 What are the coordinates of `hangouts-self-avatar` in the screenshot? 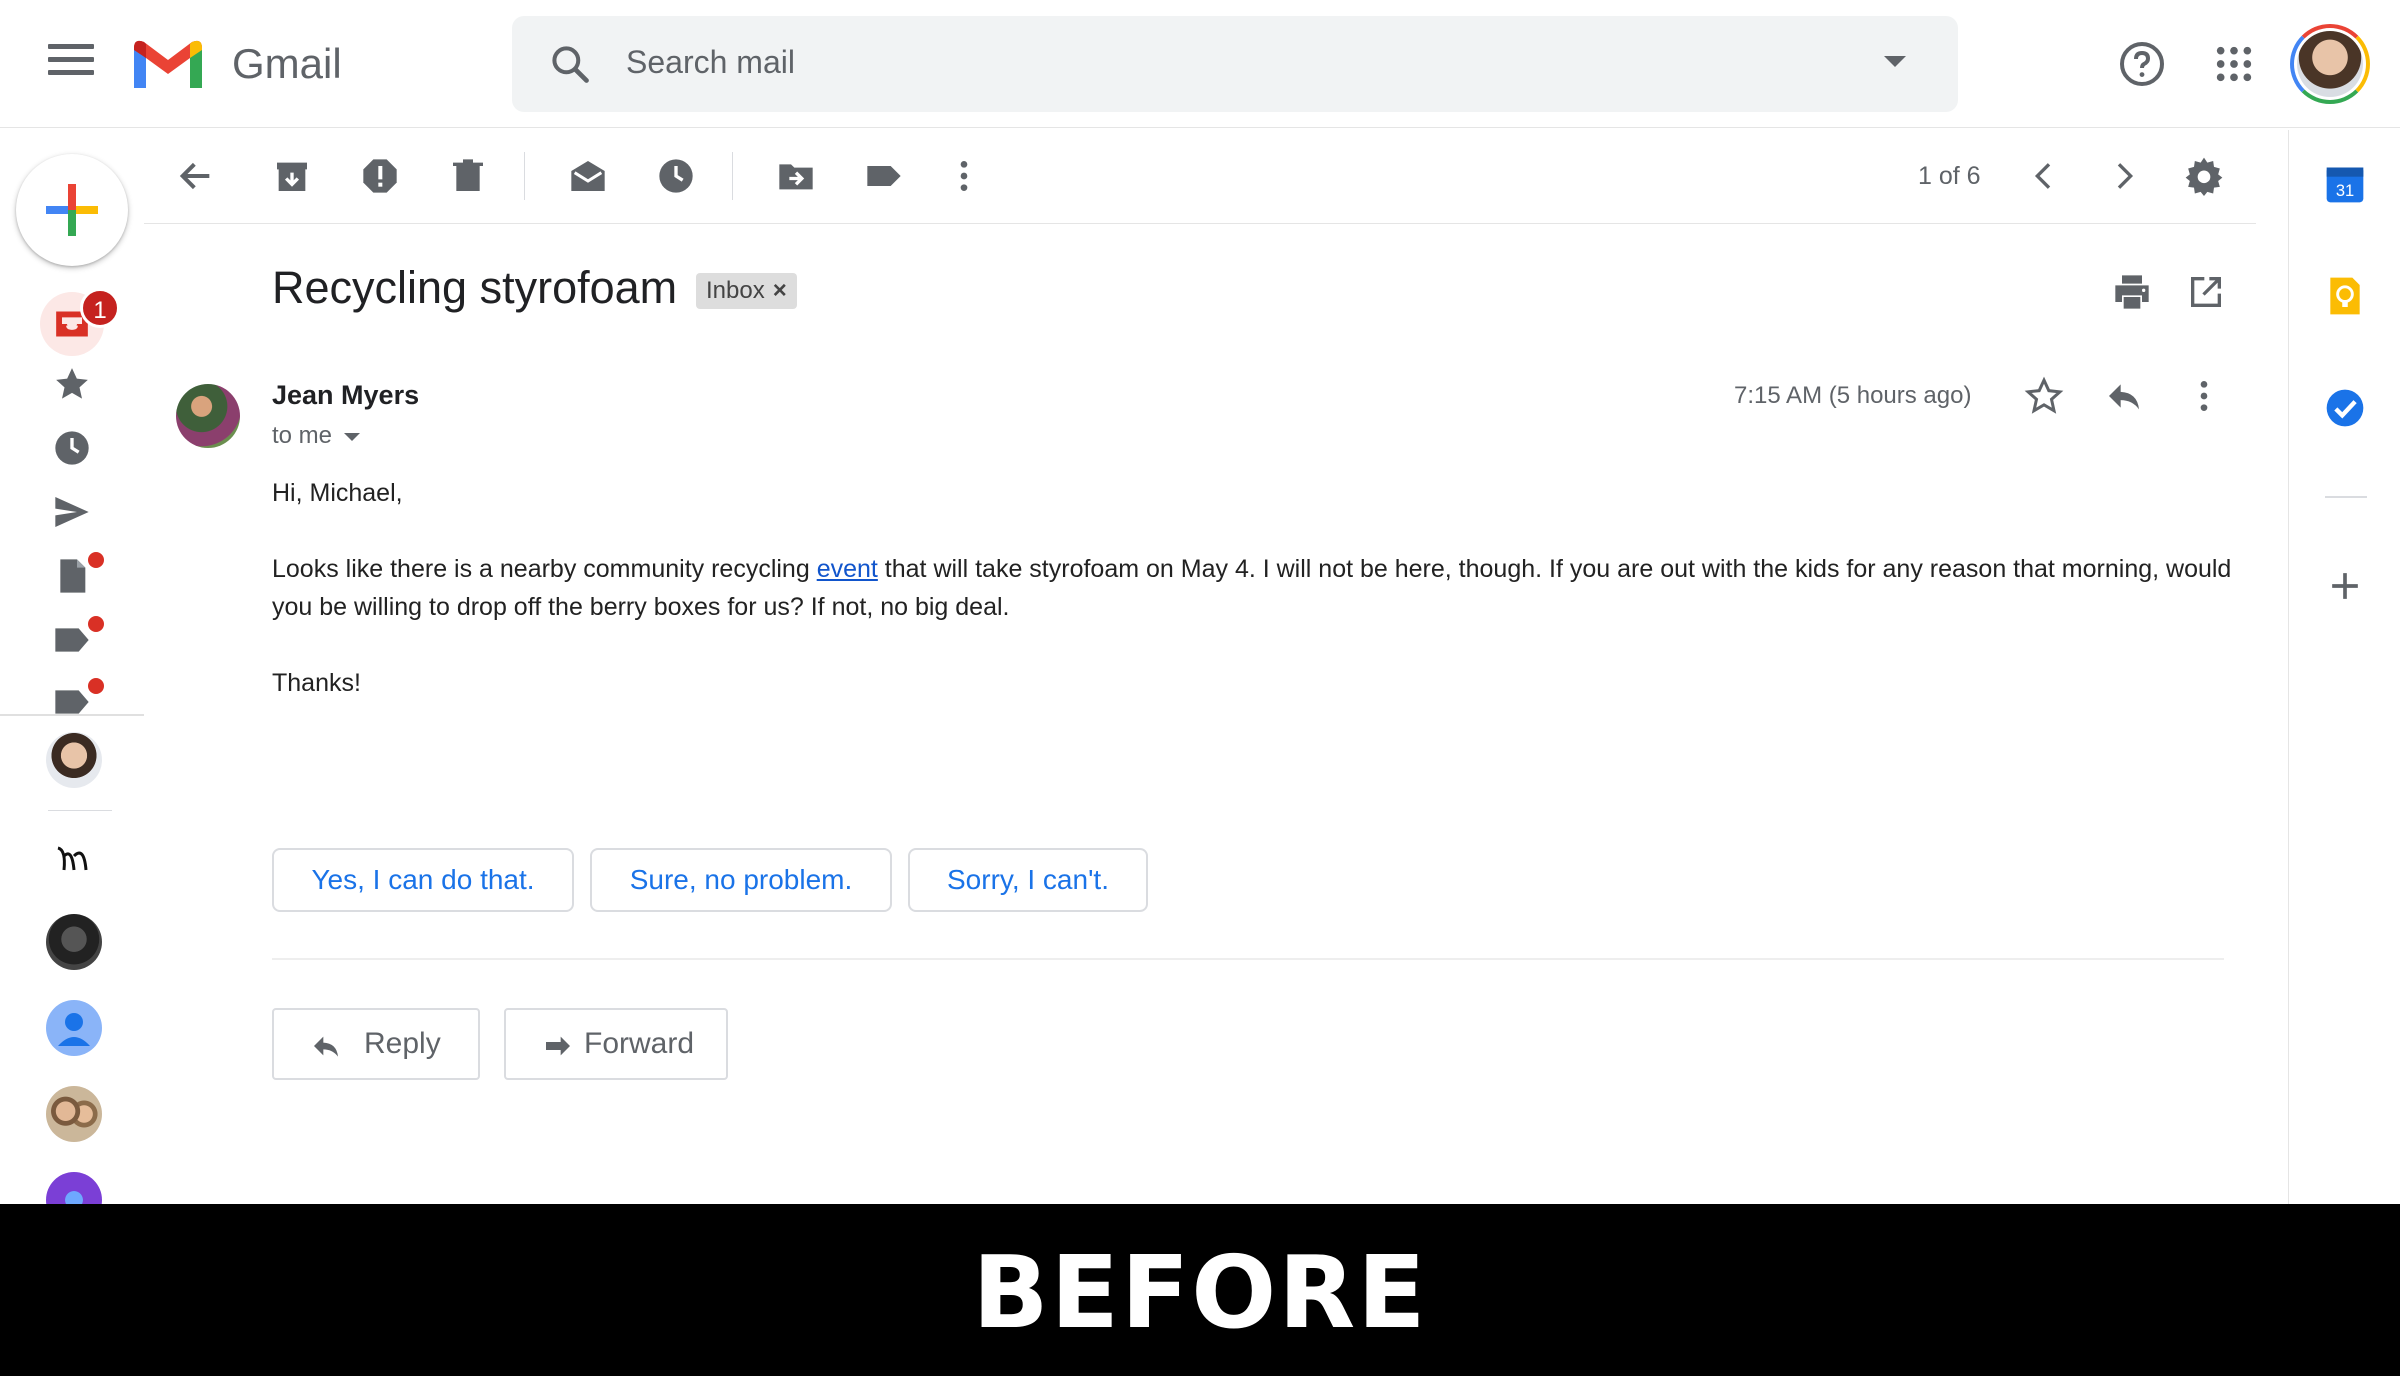 It's located at (74, 760).